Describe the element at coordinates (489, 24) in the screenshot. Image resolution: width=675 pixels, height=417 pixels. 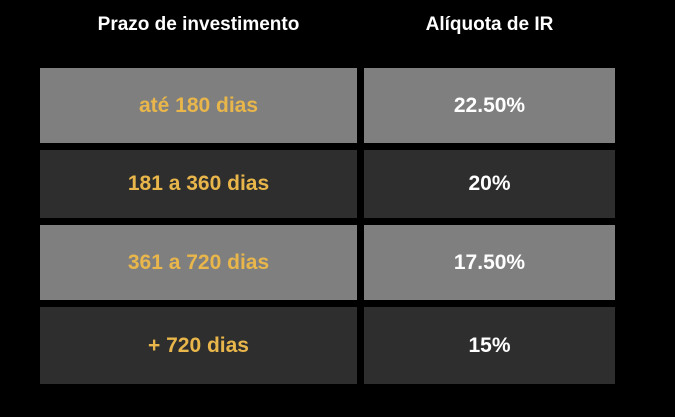
I see `header-rate: Alíquota de IR` at that location.